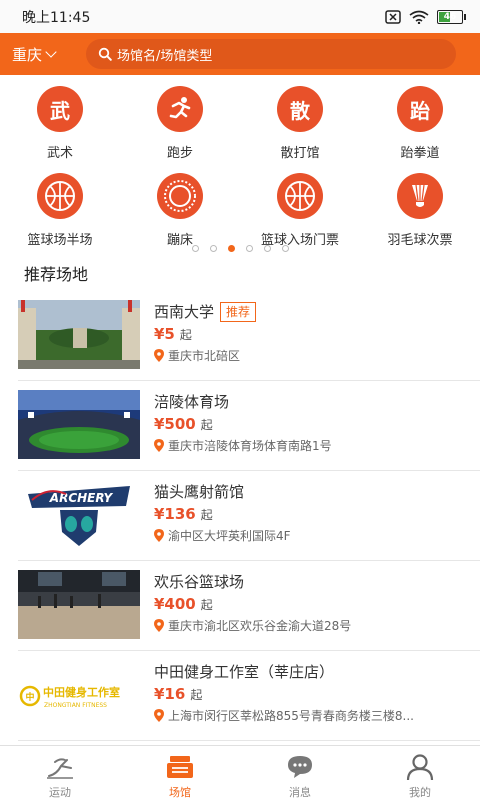 This screenshot has height=800, width=480. I want to click on venue-info: 欢乐谷篮球场 ¥400 起 重庆市渝北区欢乐谷金渝大道28号, so click(308, 602).